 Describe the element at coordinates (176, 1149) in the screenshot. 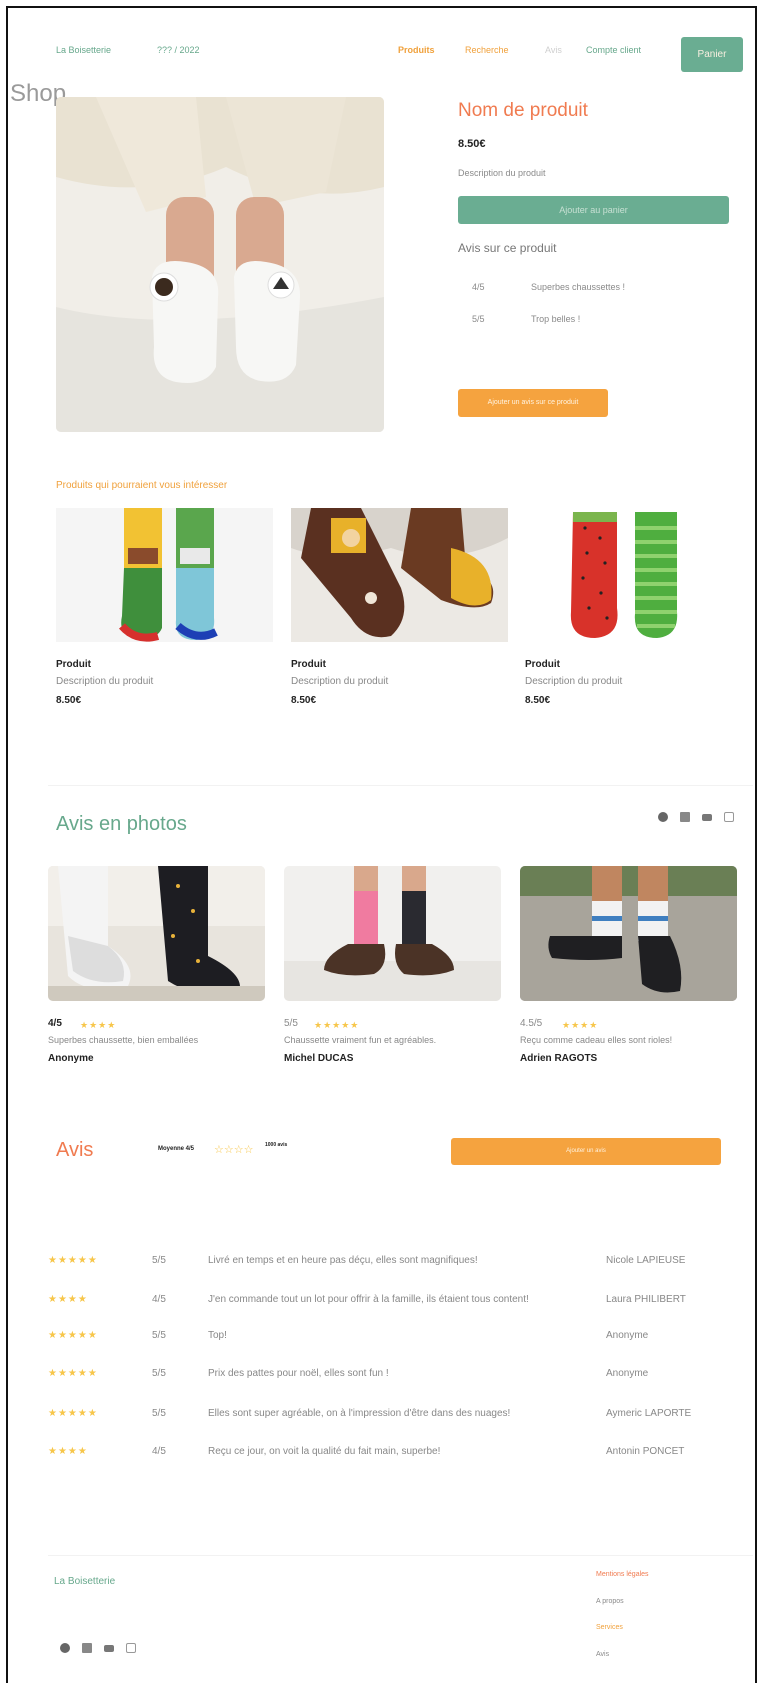

I see `reviews-average: Moyenne 4/5` at that location.